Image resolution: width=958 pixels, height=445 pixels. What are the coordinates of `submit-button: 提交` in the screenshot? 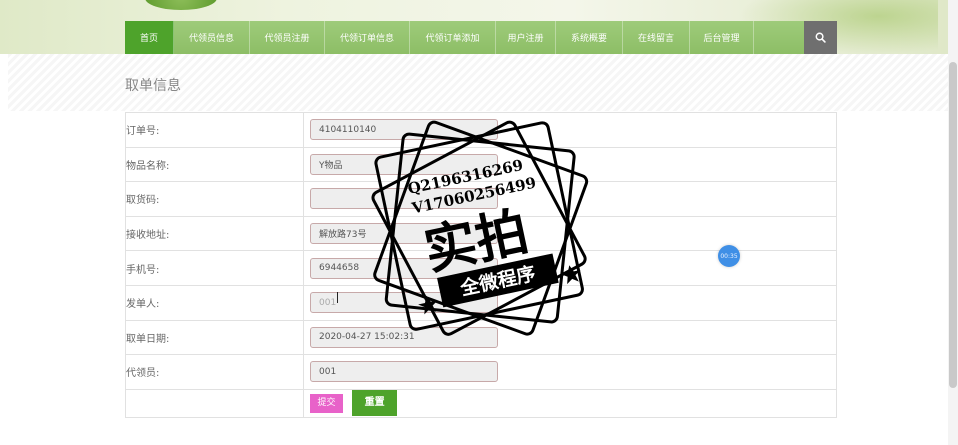 It's located at (326, 403).